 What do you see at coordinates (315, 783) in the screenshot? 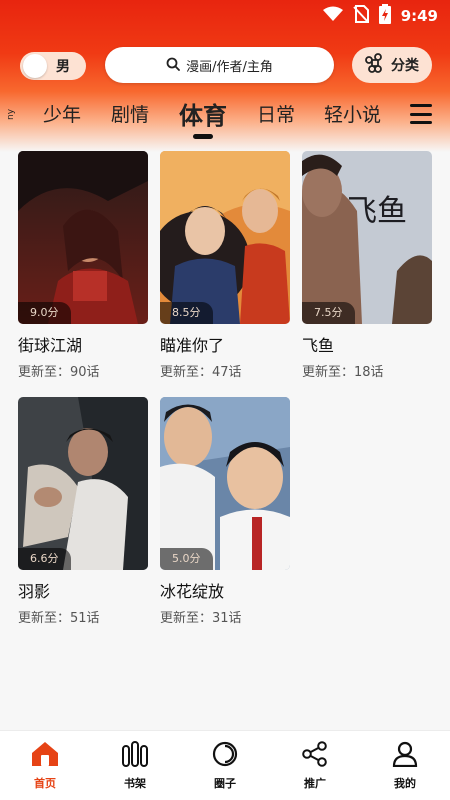
I see `nav-label: 推广` at bounding box center [315, 783].